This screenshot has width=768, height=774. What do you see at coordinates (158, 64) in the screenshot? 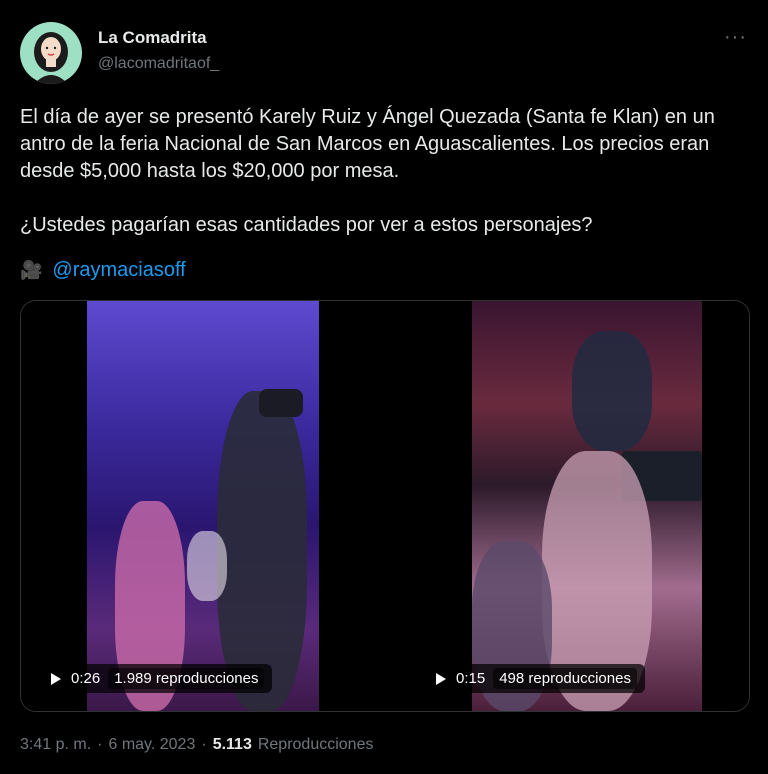
I see `author-handle: @lacomadritaof_` at bounding box center [158, 64].